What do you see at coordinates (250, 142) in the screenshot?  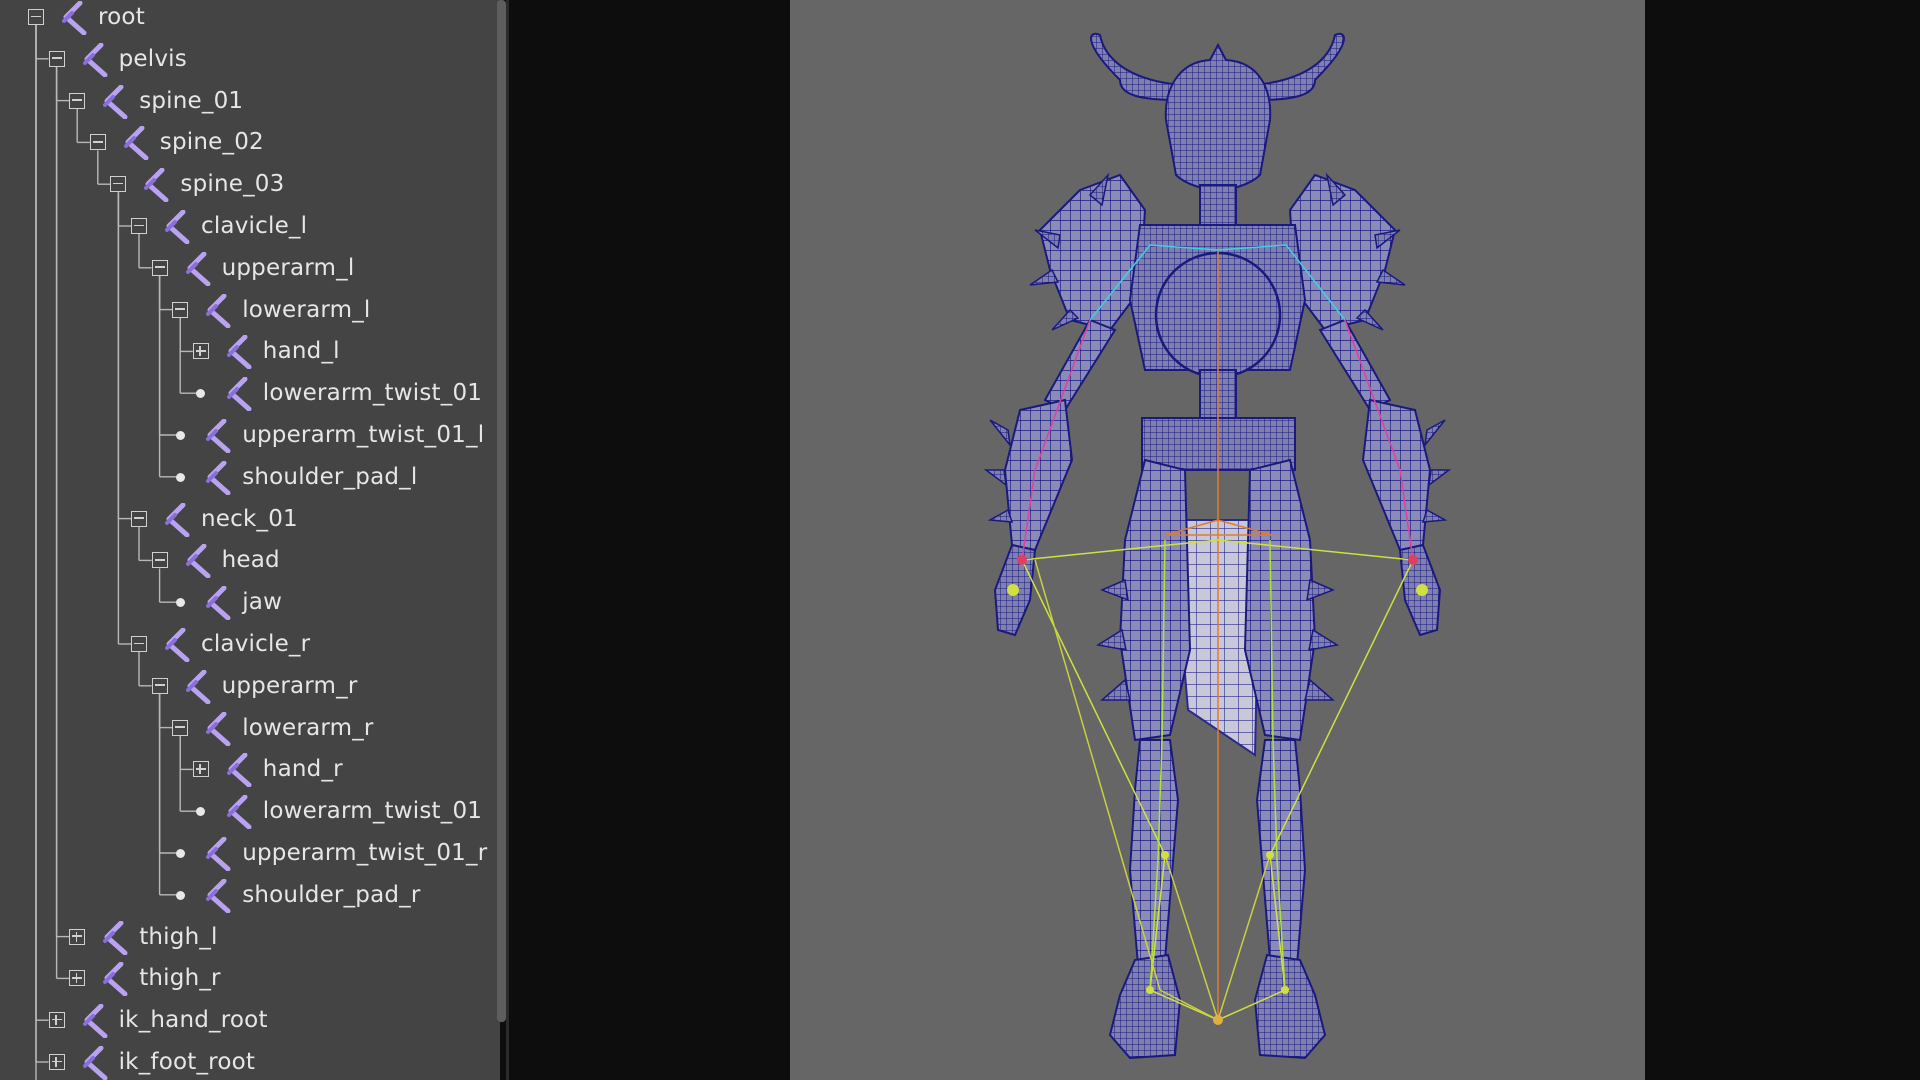 I see `outliner-row: spine_02` at bounding box center [250, 142].